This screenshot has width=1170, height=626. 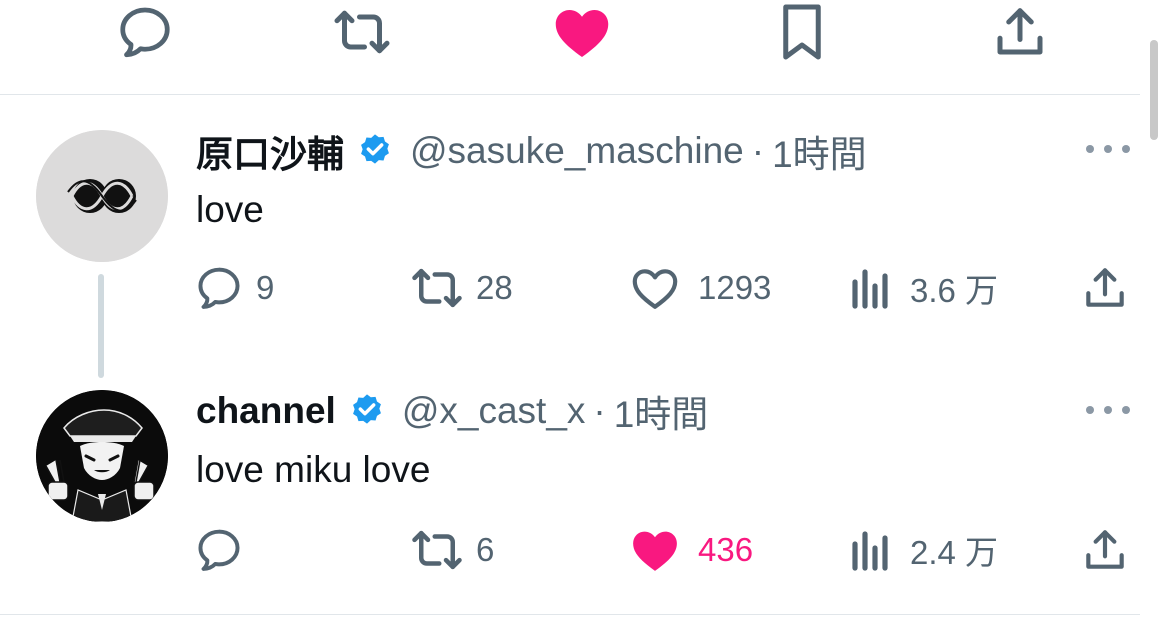 I want to click on views-button: 2.4 万, so click(x=923, y=550).